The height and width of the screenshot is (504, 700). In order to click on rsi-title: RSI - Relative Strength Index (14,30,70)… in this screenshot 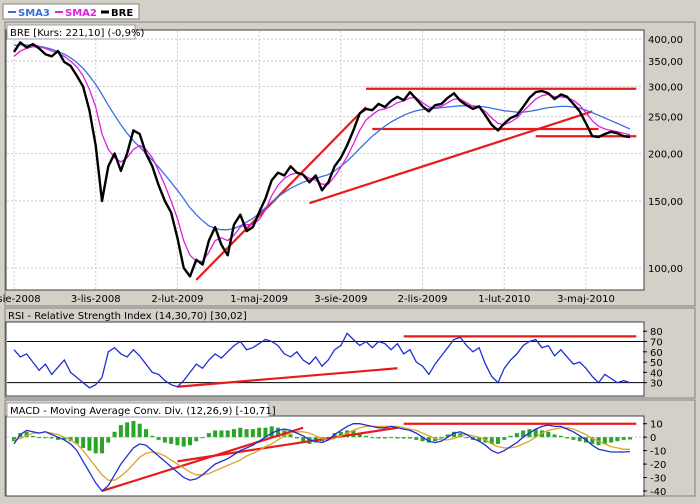, I will do `click(127, 316)`.